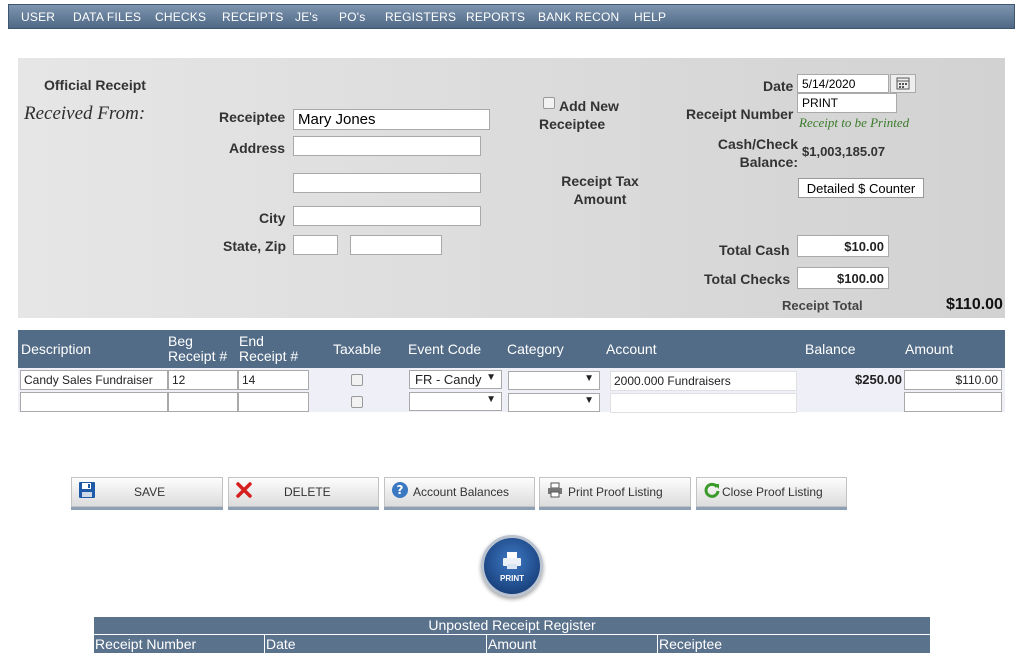  Describe the element at coordinates (953, 402) in the screenshot. I see `row2-amount-input` at that location.